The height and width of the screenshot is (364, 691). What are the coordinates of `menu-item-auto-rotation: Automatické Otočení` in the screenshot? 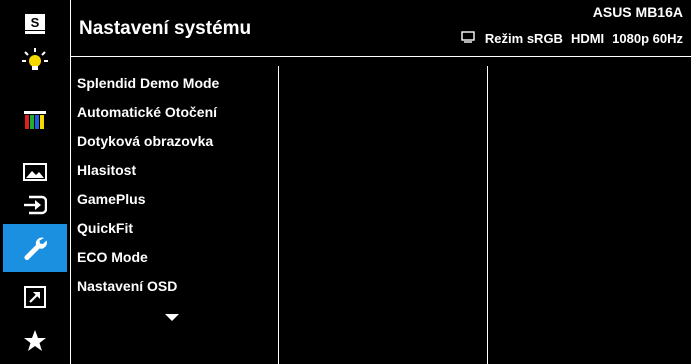 It's located at (177, 112).